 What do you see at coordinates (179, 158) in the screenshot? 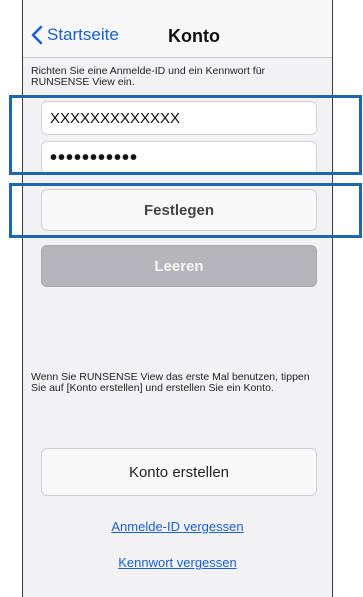
I see `password-field: •••••••••••` at bounding box center [179, 158].